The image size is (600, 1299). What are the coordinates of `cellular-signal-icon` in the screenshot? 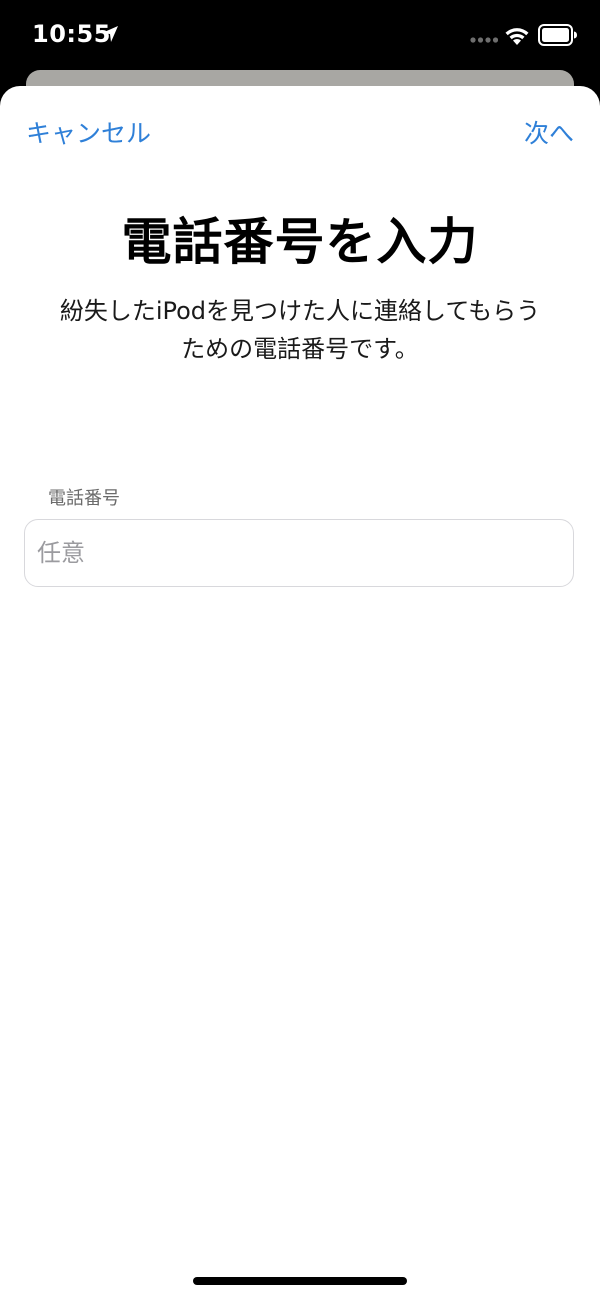 It's located at (484, 40).